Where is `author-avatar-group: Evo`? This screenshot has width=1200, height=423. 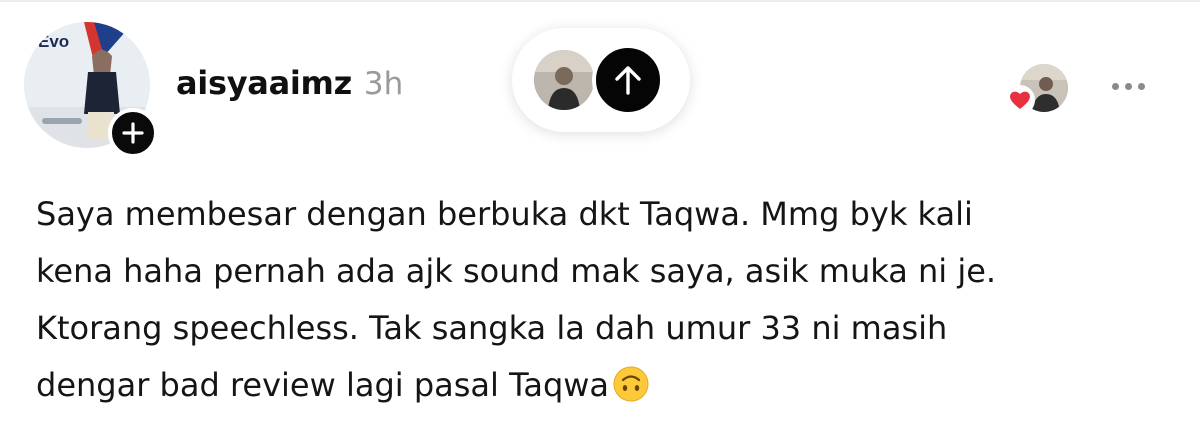
author-avatar-group: Evo is located at coordinates (91, 90).